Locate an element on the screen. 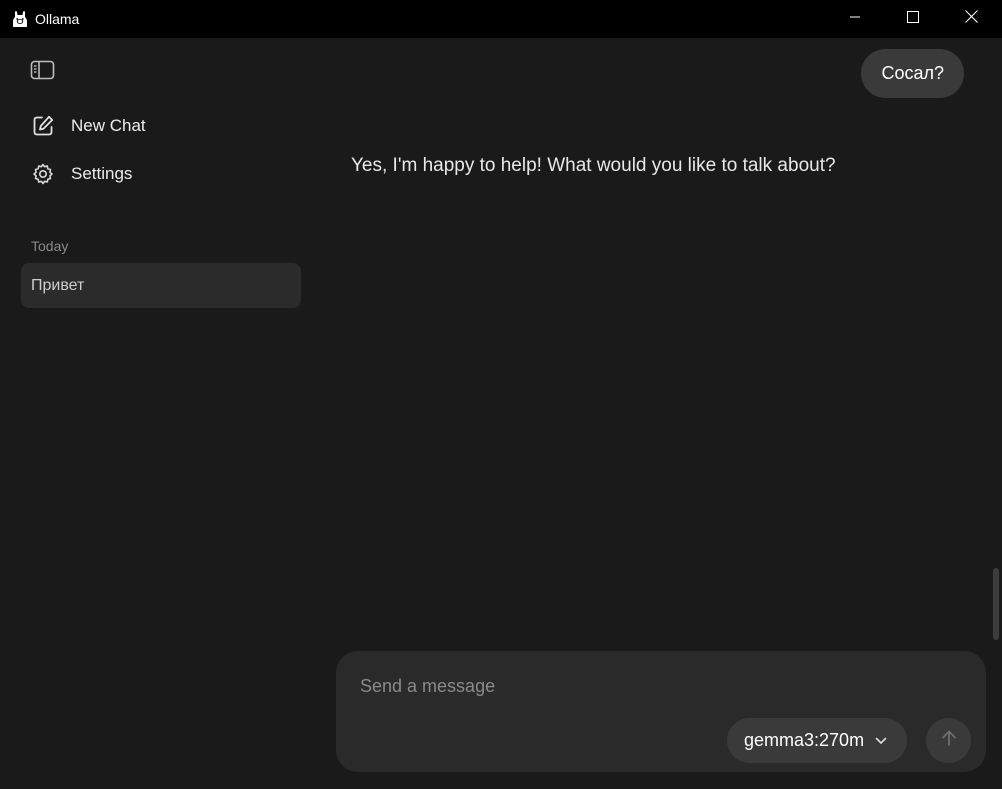  sidebar-toggle-button is located at coordinates (43, 70).